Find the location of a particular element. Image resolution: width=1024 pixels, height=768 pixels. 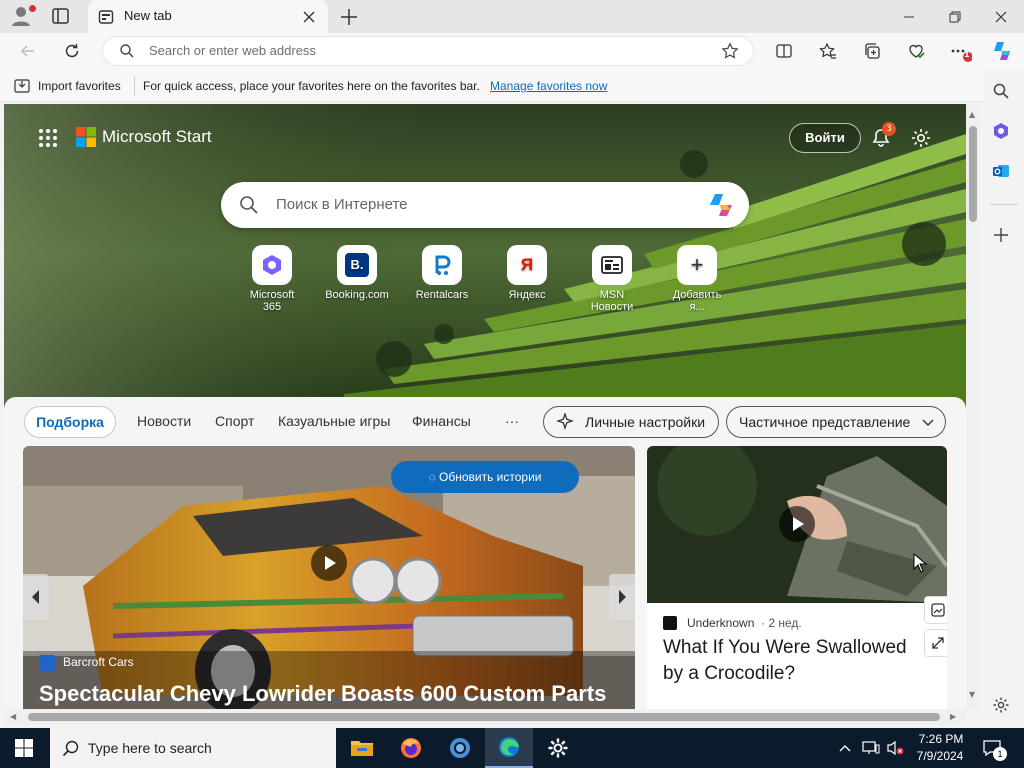

manage-favorites-link: Manage favorites now is located at coordinates (548, 86).